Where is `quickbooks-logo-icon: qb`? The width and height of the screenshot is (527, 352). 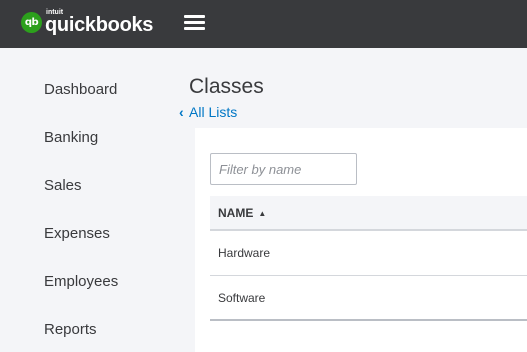 quickbooks-logo-icon: qb is located at coordinates (31, 22).